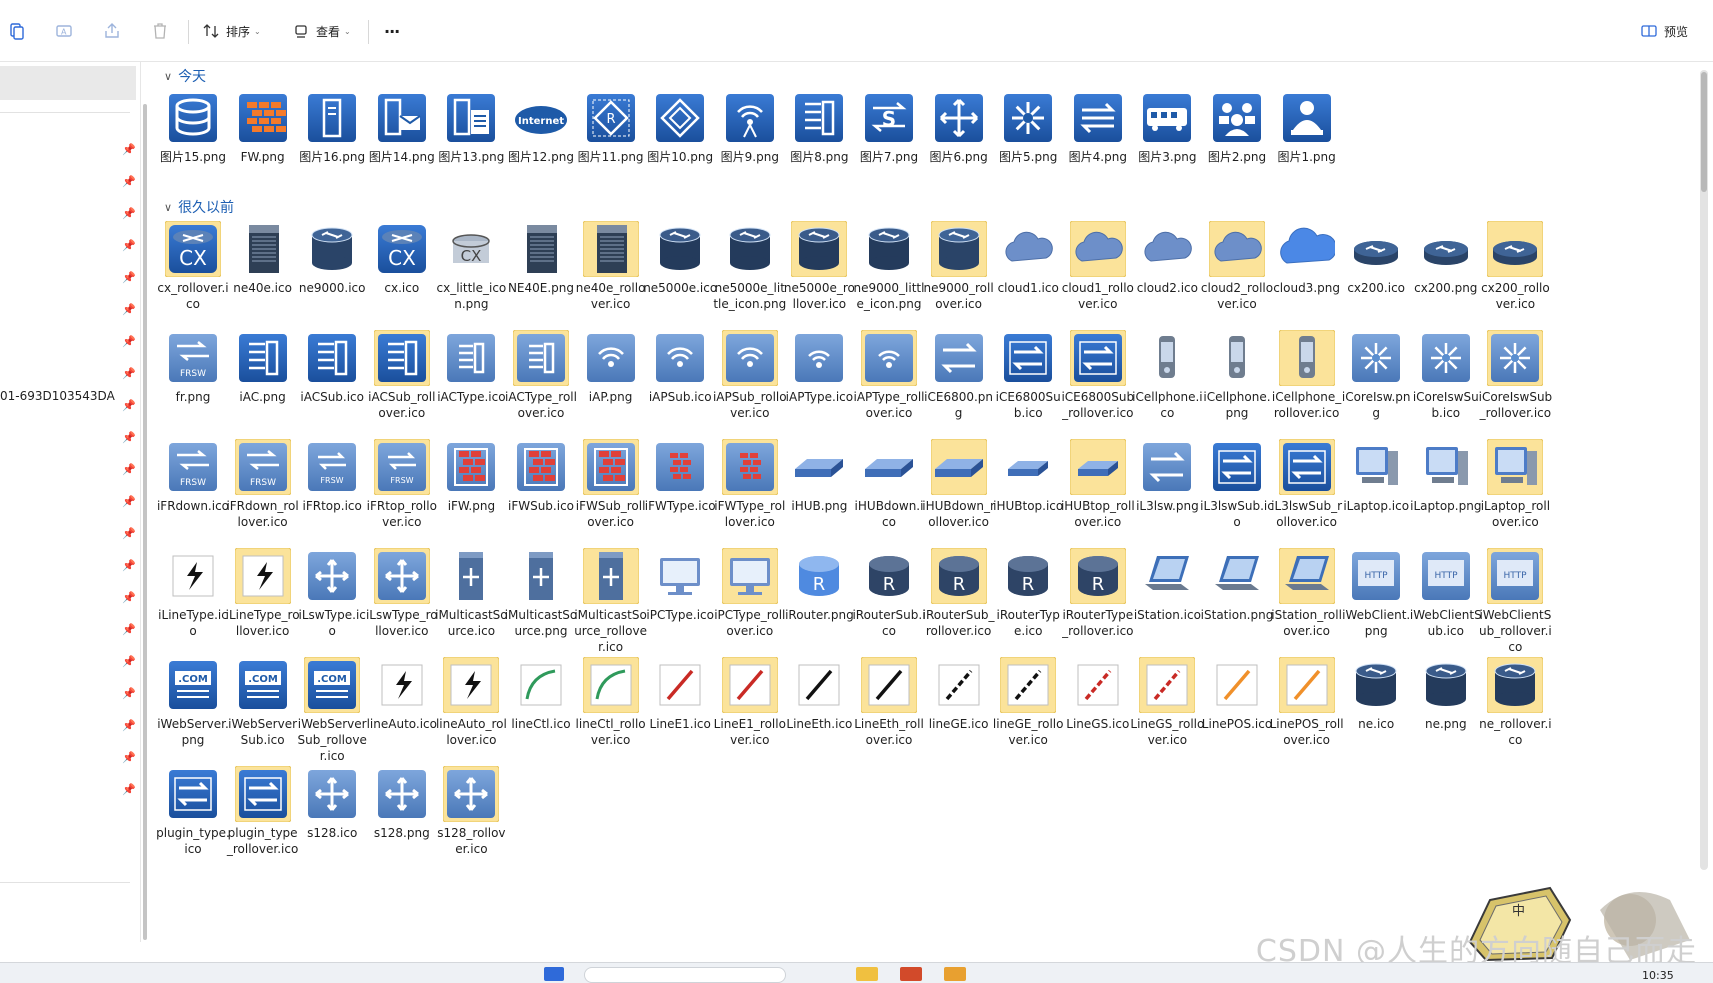  Describe the element at coordinates (1307, 258) in the screenshot. I see `file-item: cloud3.png` at that location.